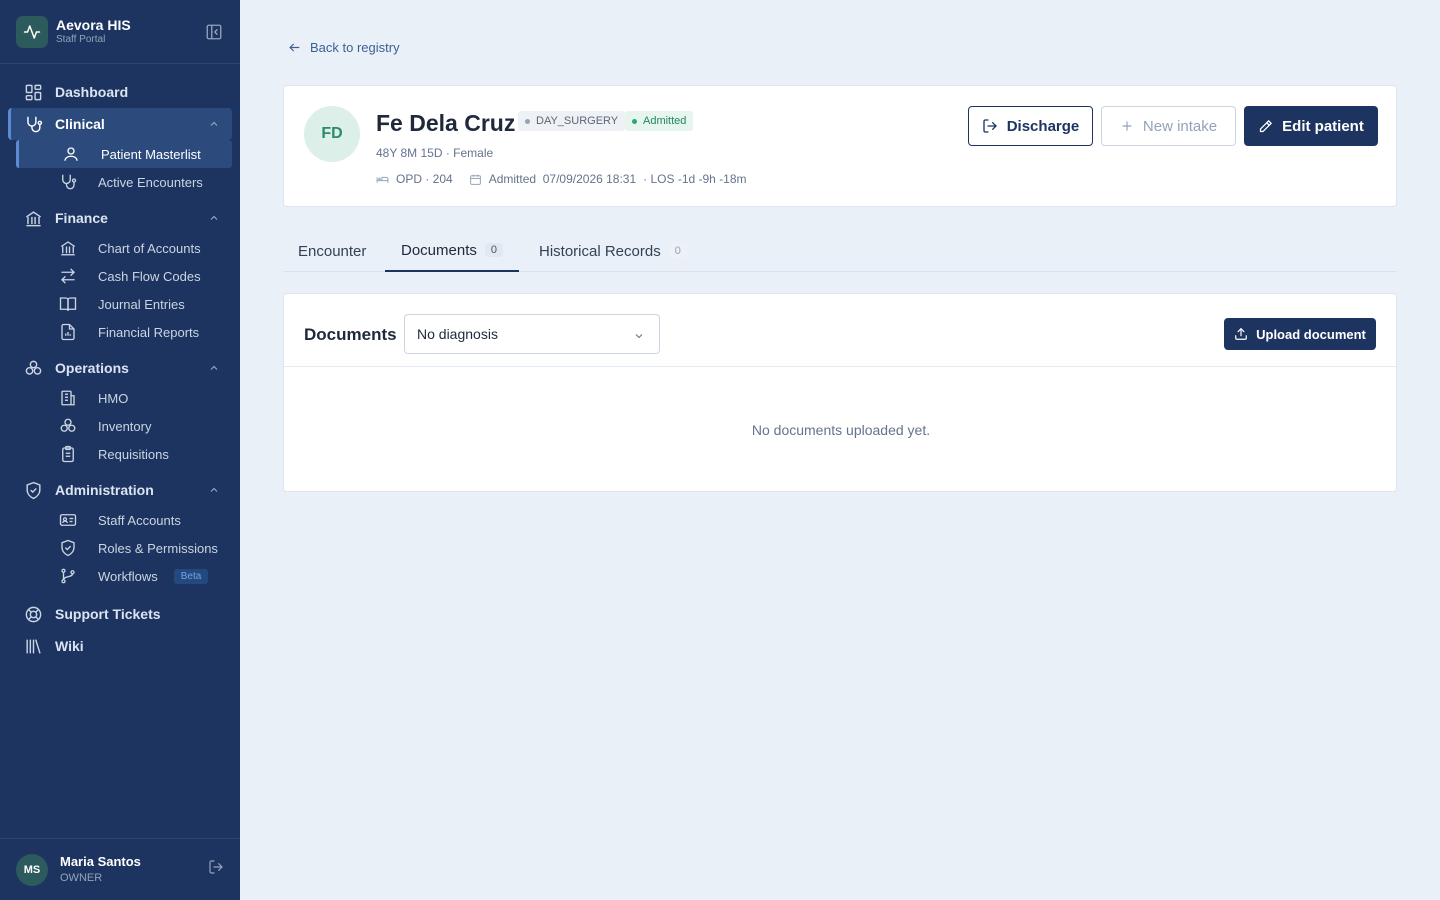  Describe the element at coordinates (424, 179) in the screenshot. I see `patient-location: OPD · 204` at that location.